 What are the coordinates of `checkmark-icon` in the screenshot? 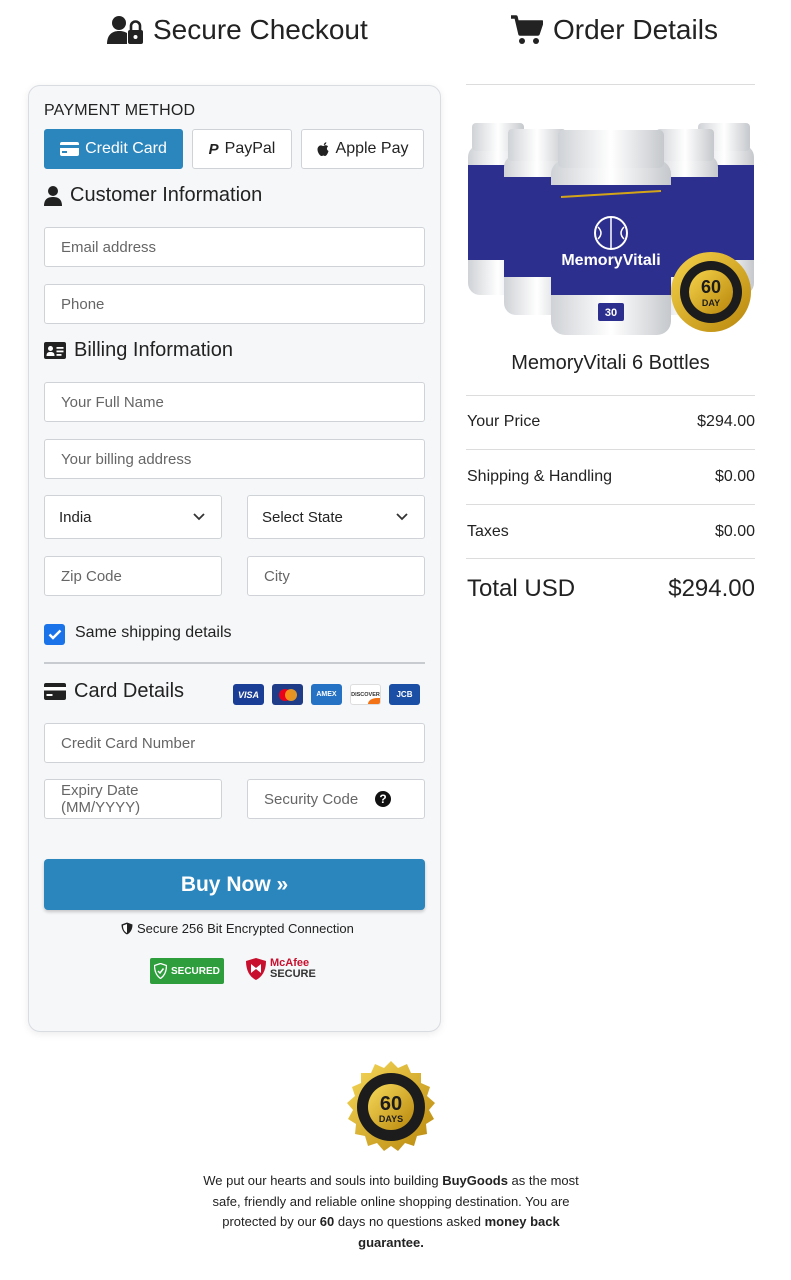 It's located at (54, 634).